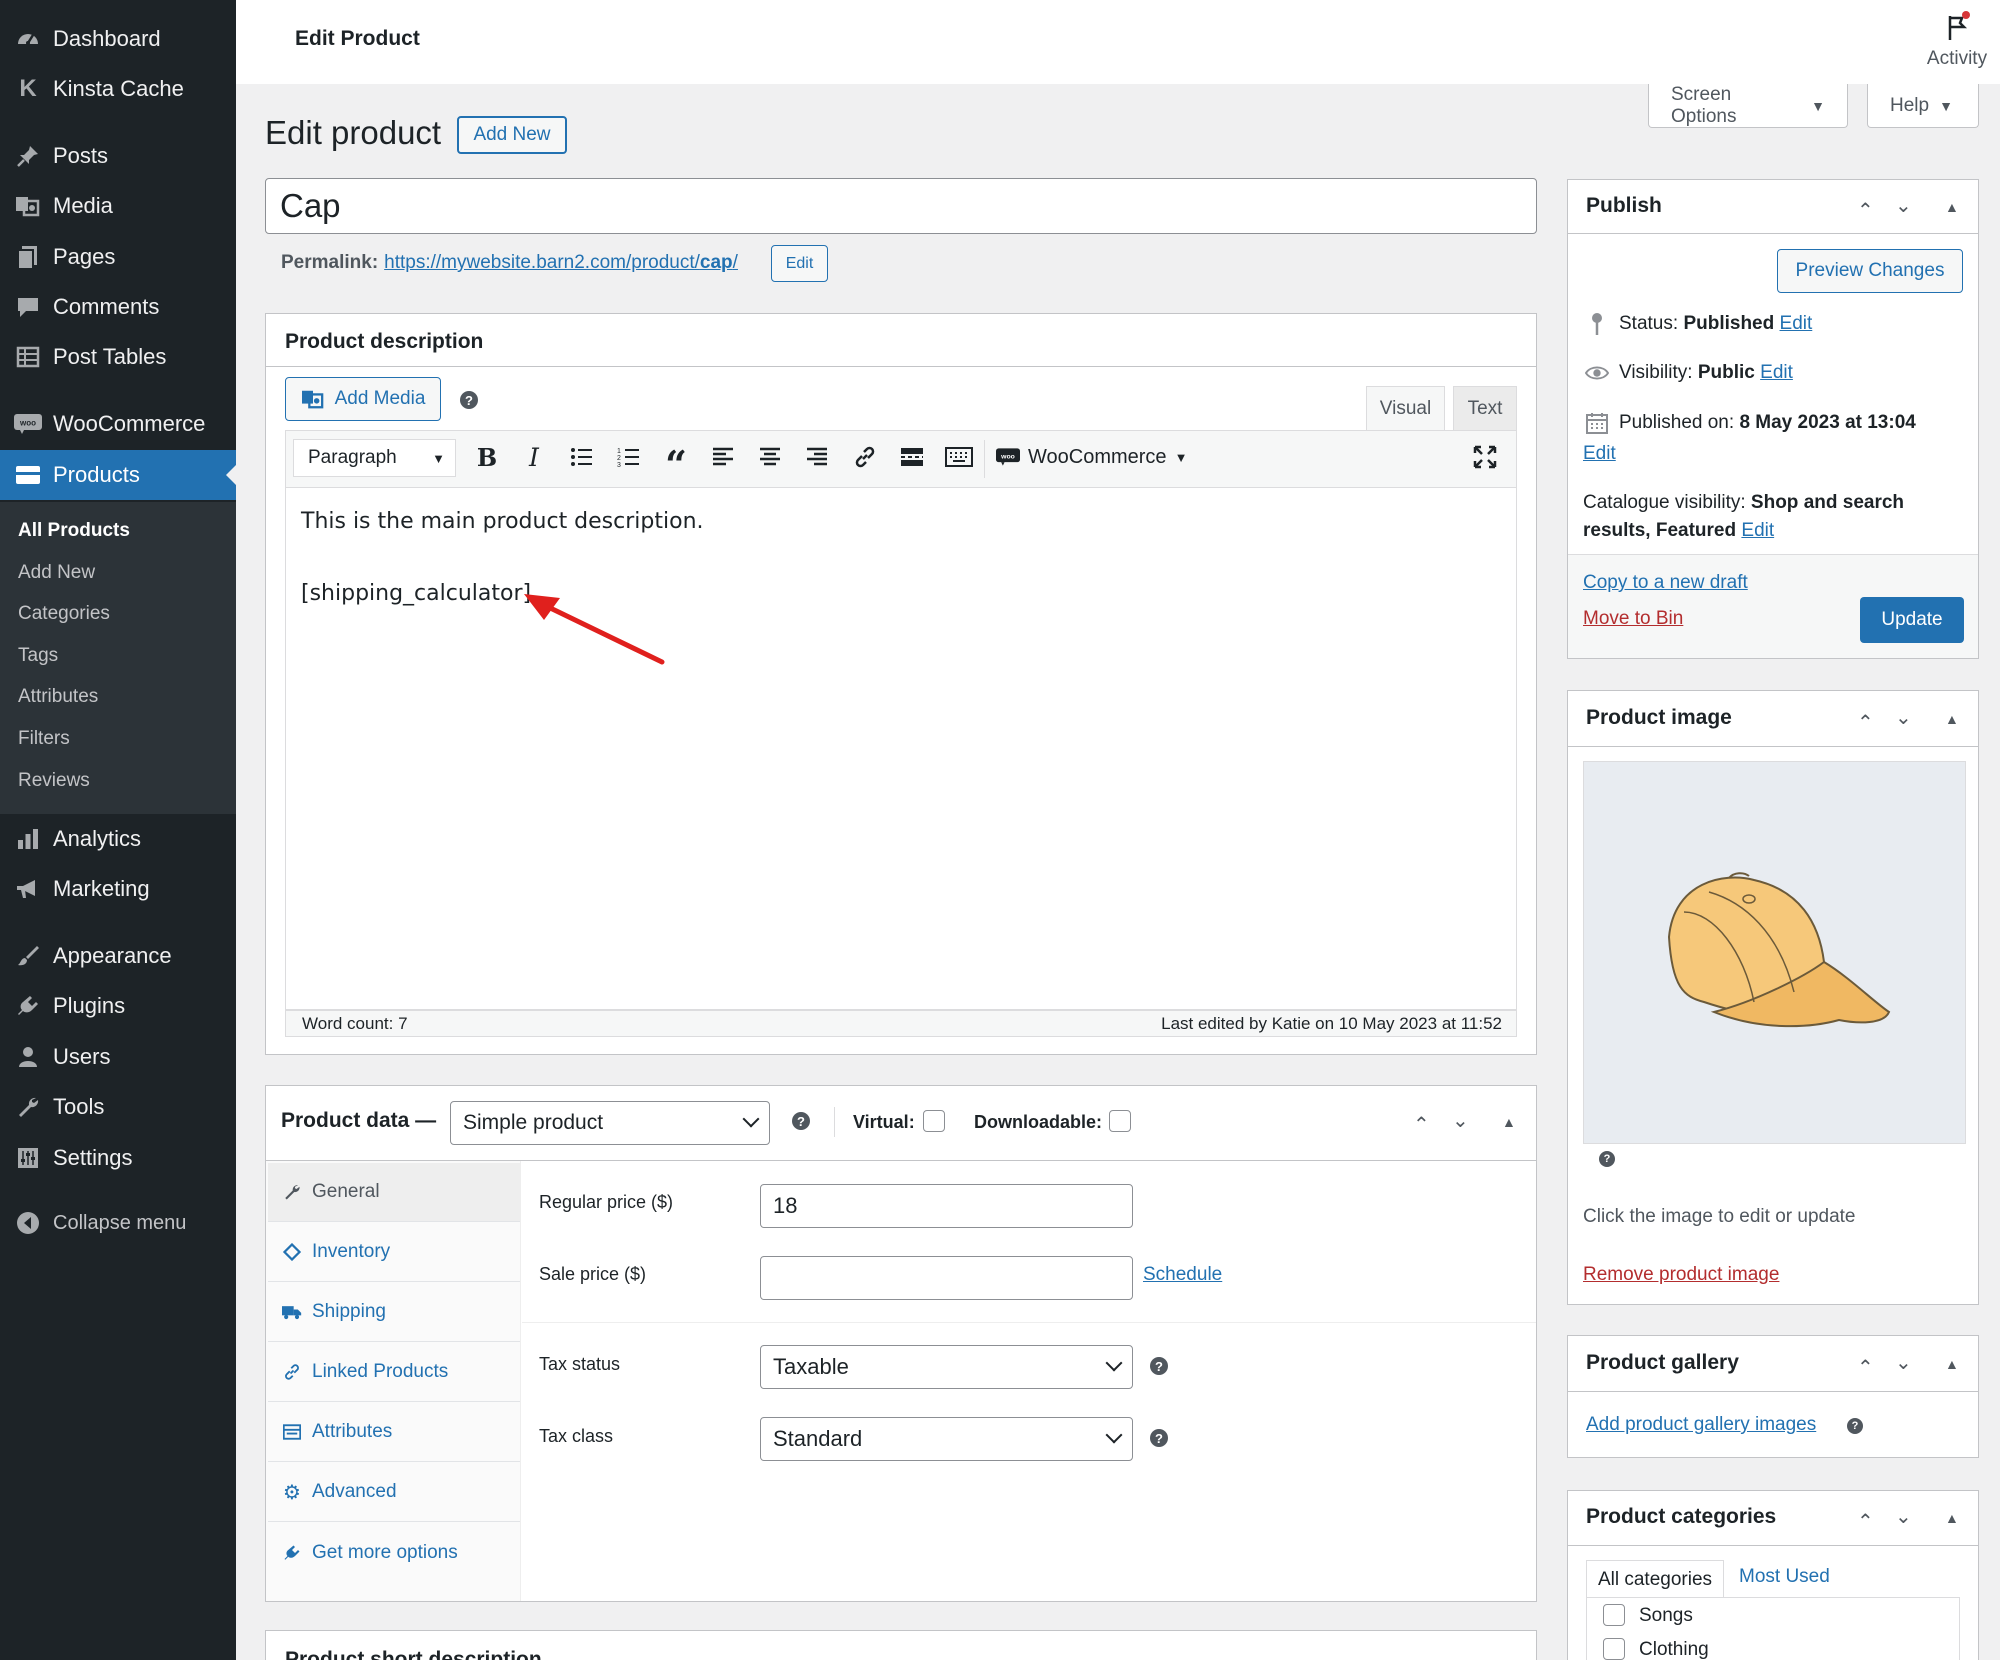  Describe the element at coordinates (534, 457) in the screenshot. I see `italic-icon: I` at that location.